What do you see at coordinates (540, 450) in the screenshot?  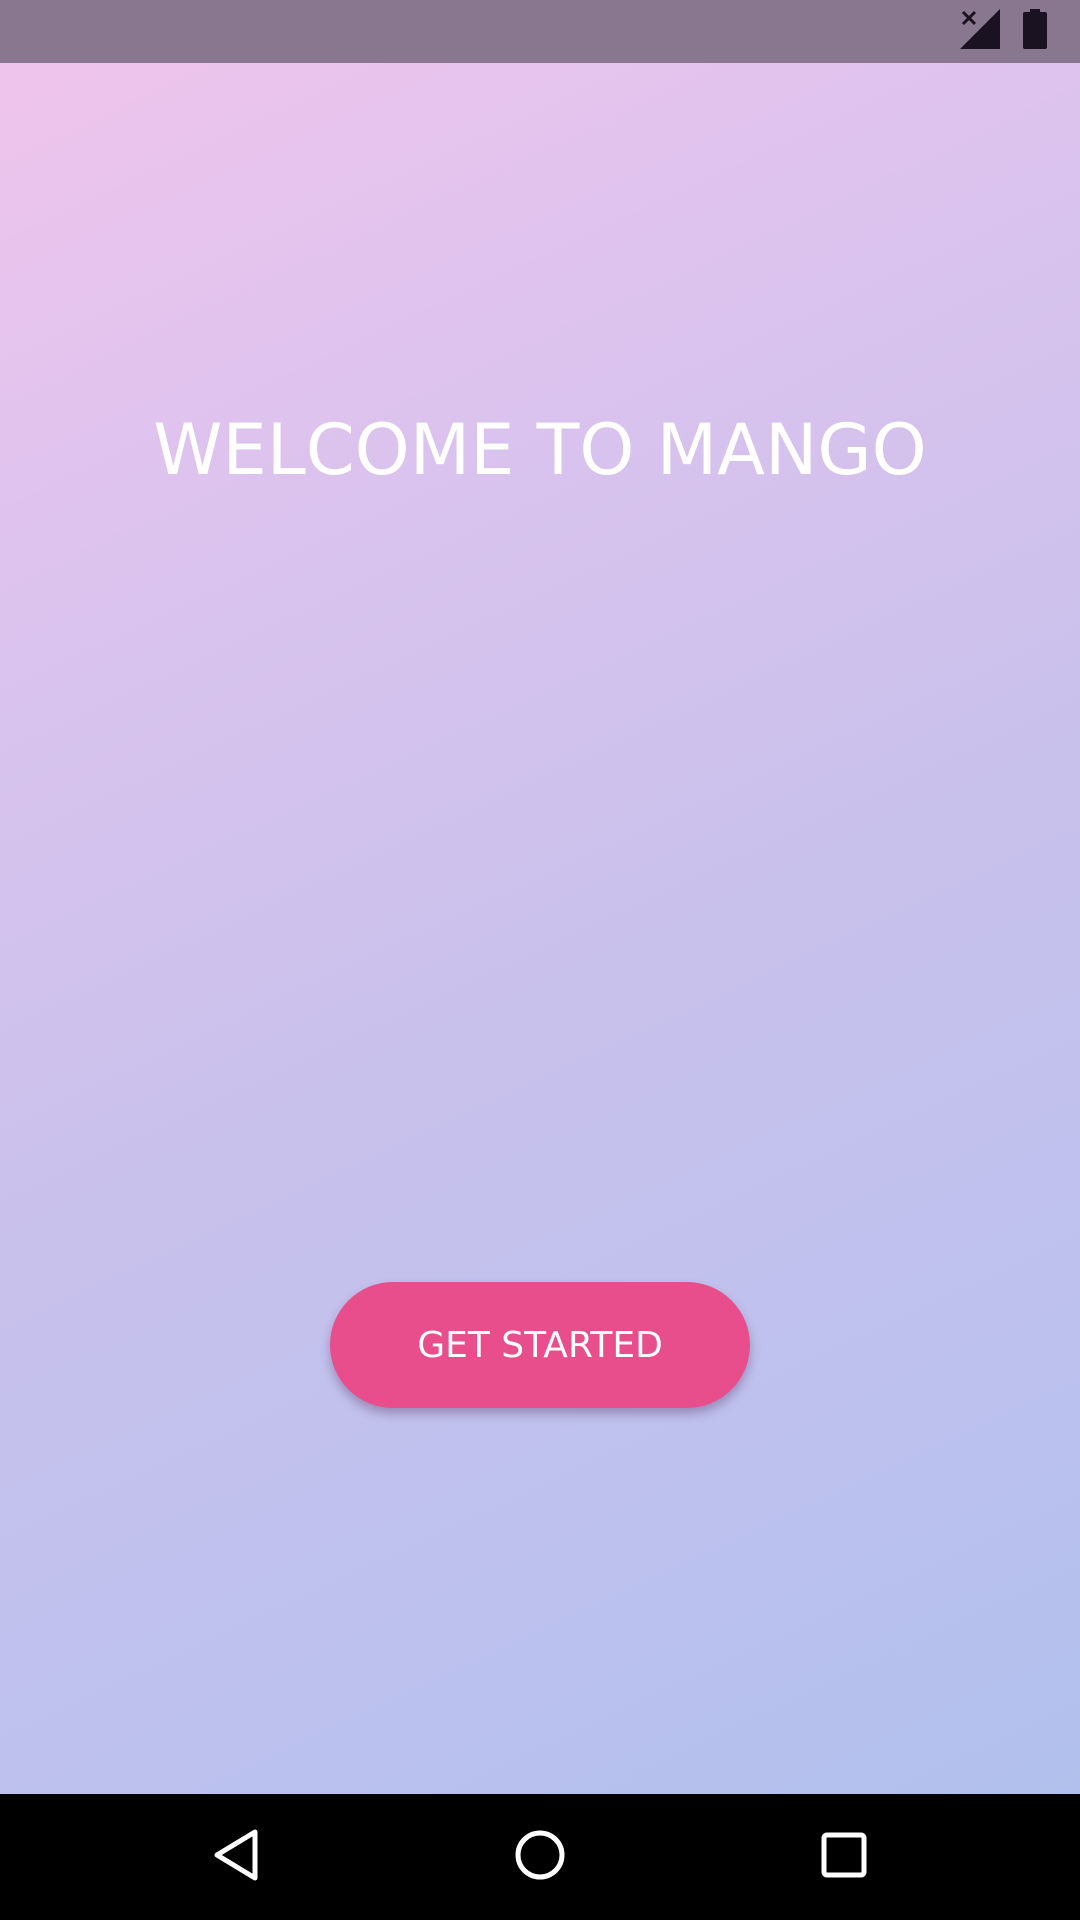 I see `welcome-title: WELCOME TO MANGO` at bounding box center [540, 450].